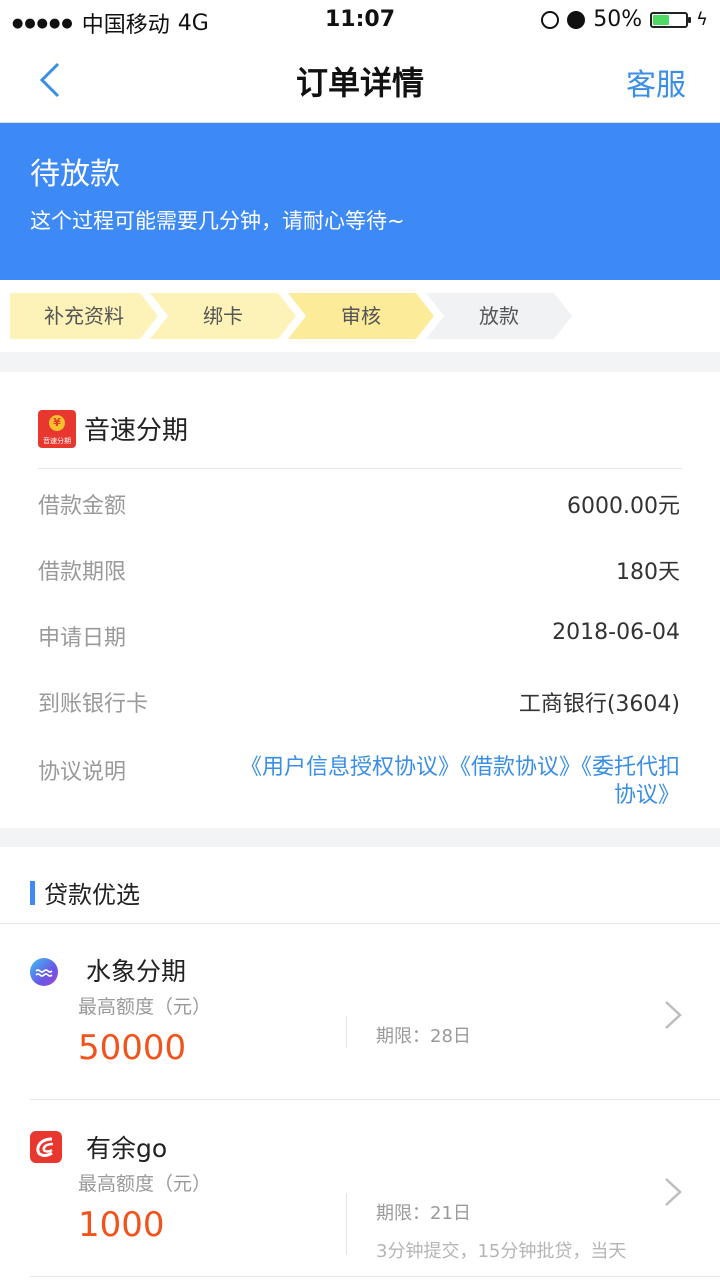 This screenshot has width=720, height=1280. What do you see at coordinates (44, 972) in the screenshot?
I see `water-wave-icon` at bounding box center [44, 972].